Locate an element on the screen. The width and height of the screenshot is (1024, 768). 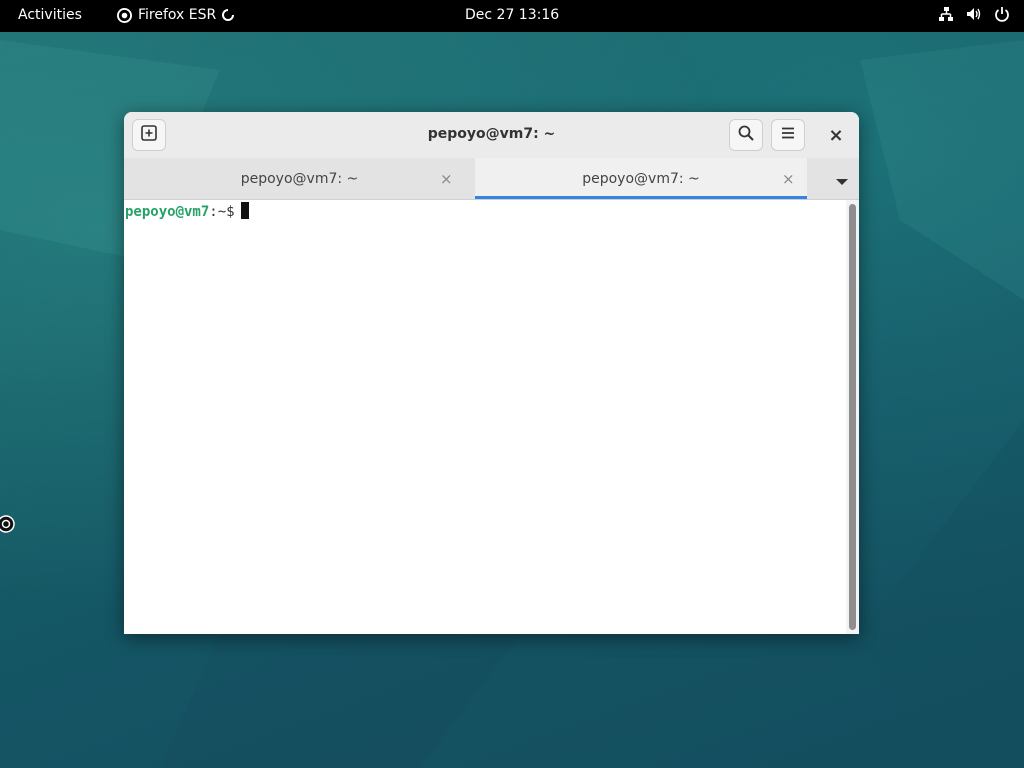
scrollbar-thumb is located at coordinates (852, 417).